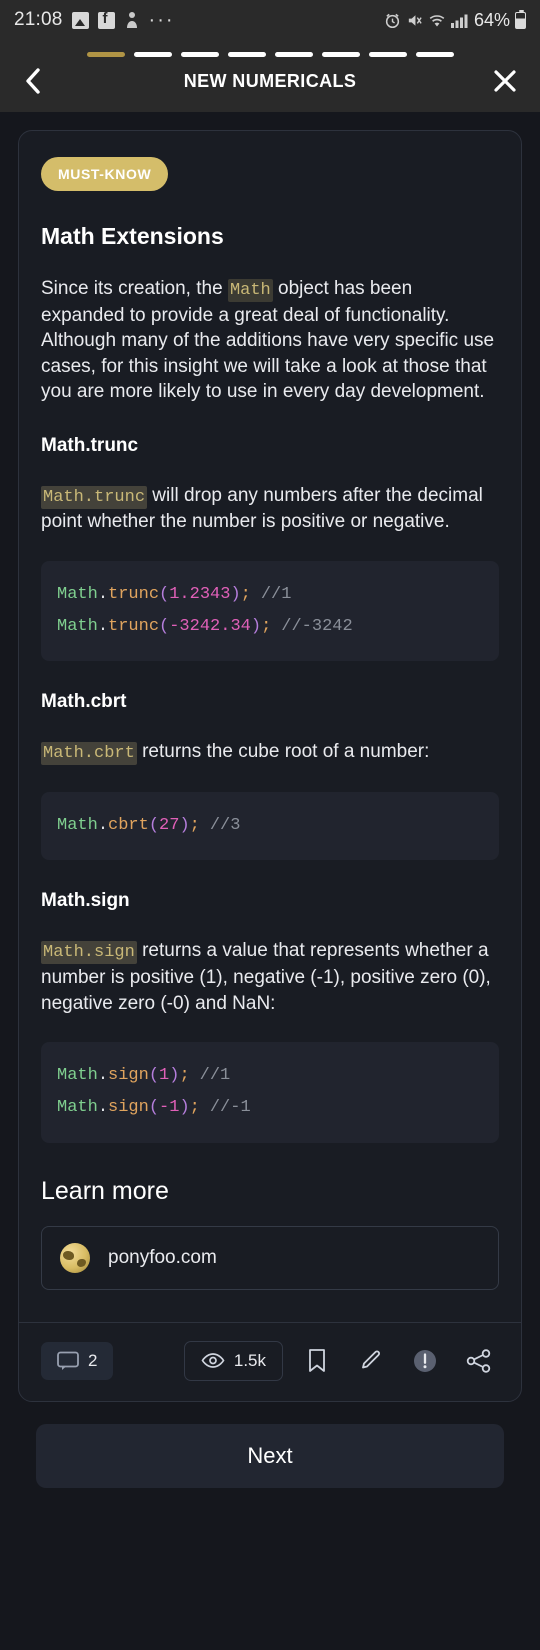  What do you see at coordinates (520, 19) in the screenshot?
I see `battery-icon` at bounding box center [520, 19].